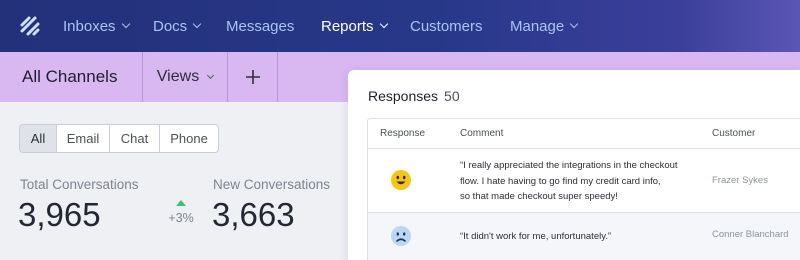  What do you see at coordinates (537, 26) in the screenshot?
I see `nav-item-label: Manage` at bounding box center [537, 26].